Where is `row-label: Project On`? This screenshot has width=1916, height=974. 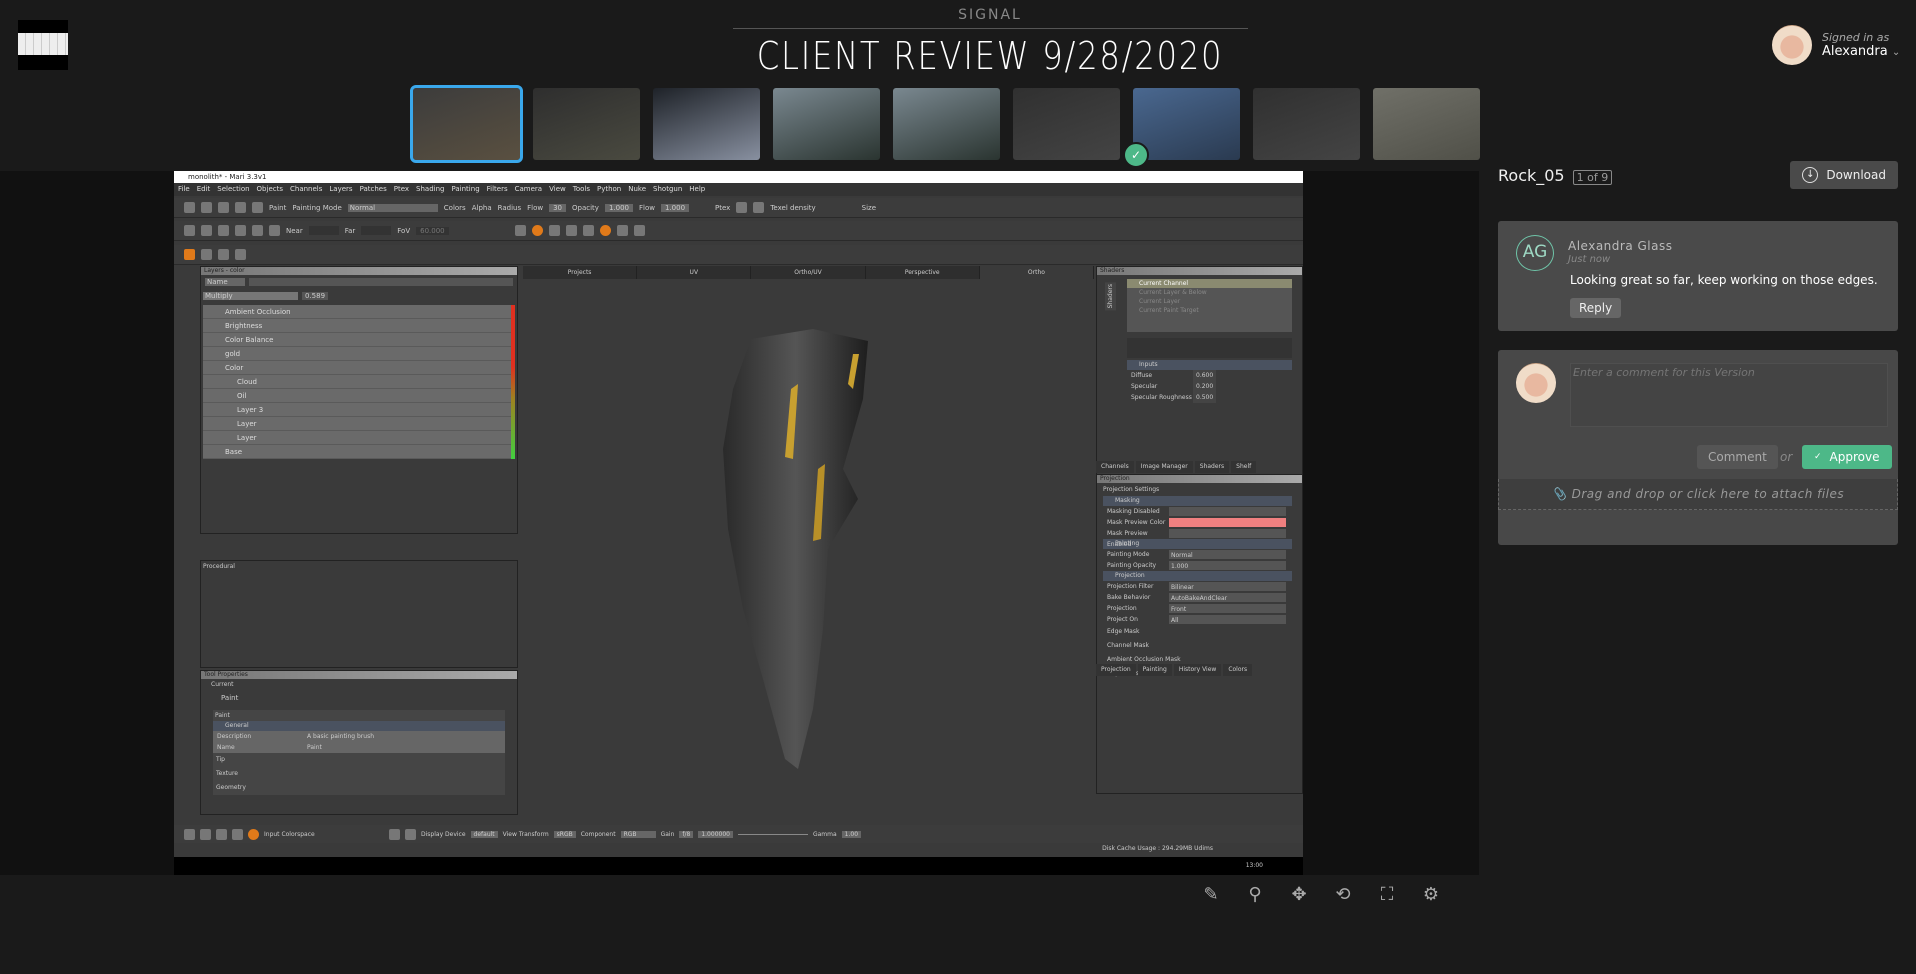 row-label: Project On is located at coordinates (1122, 619).